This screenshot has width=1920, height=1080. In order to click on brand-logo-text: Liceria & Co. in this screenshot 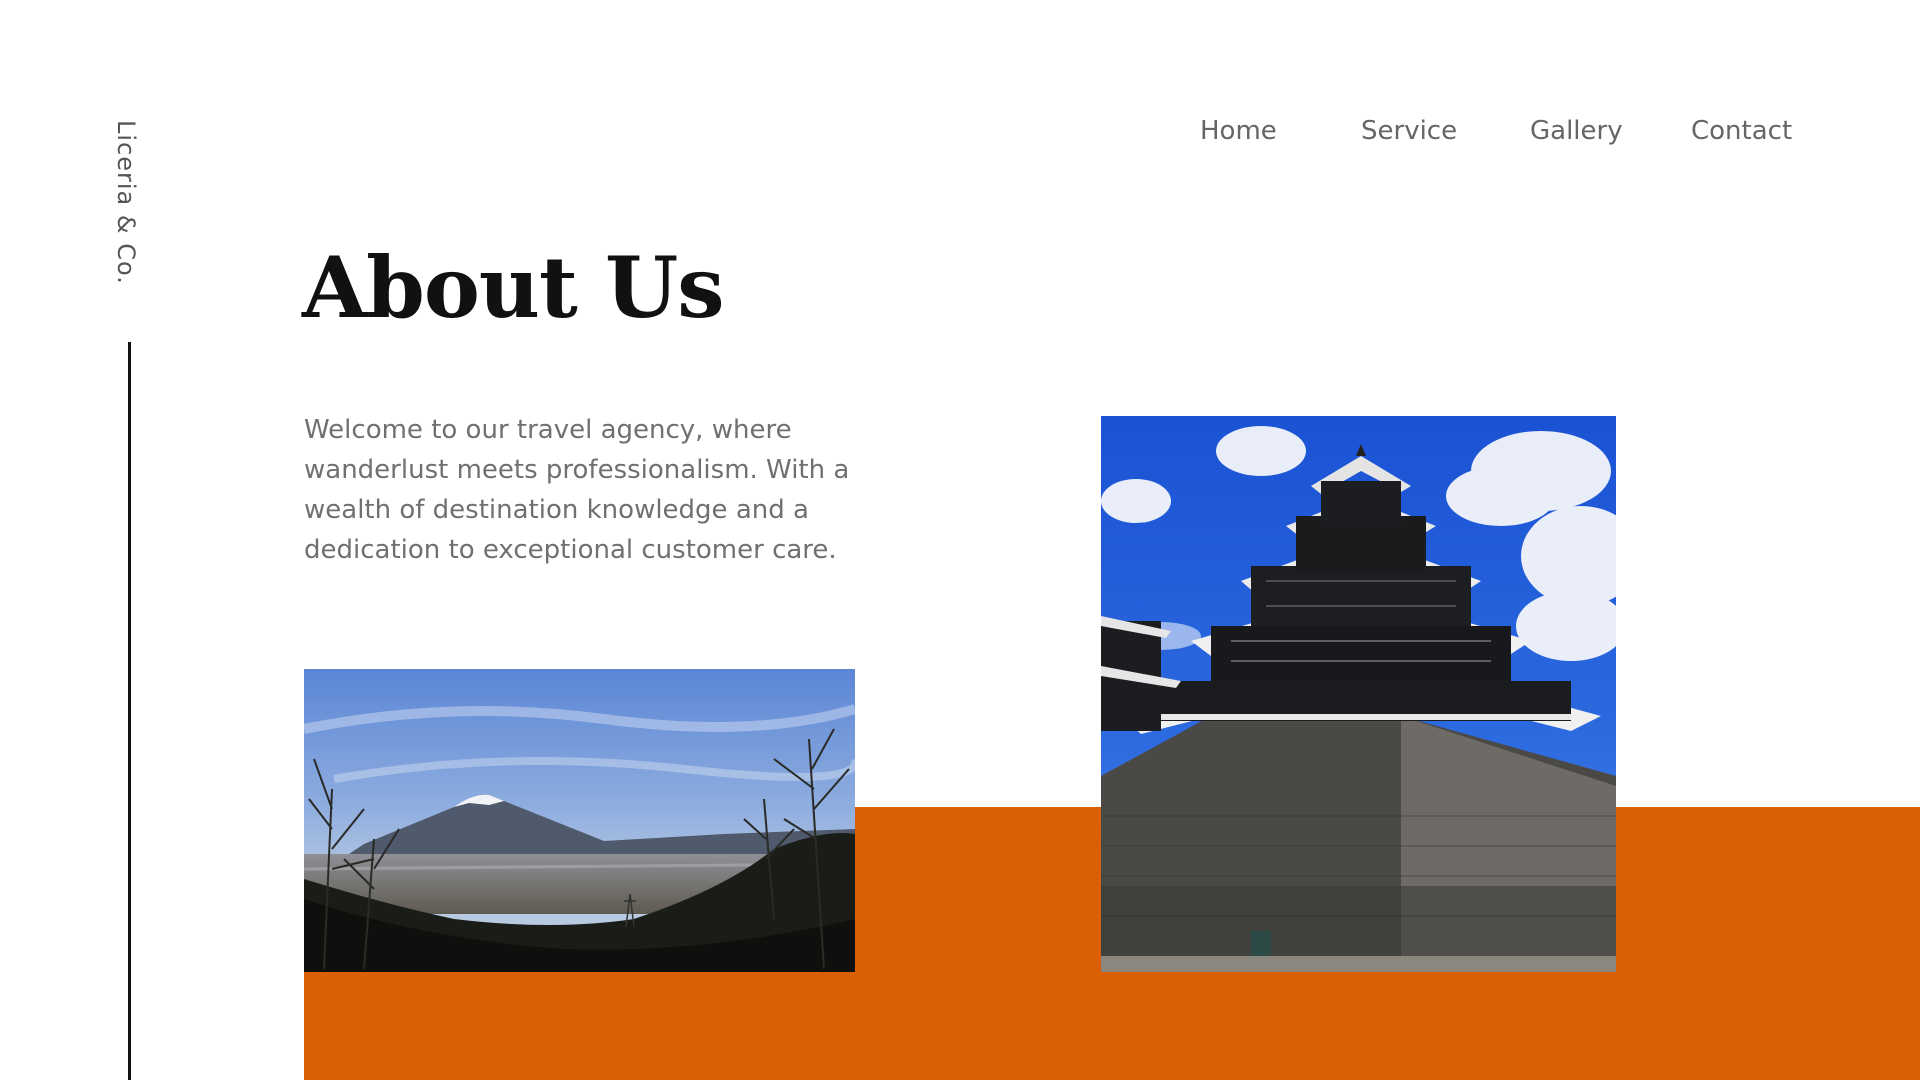, I will do `click(126, 202)`.